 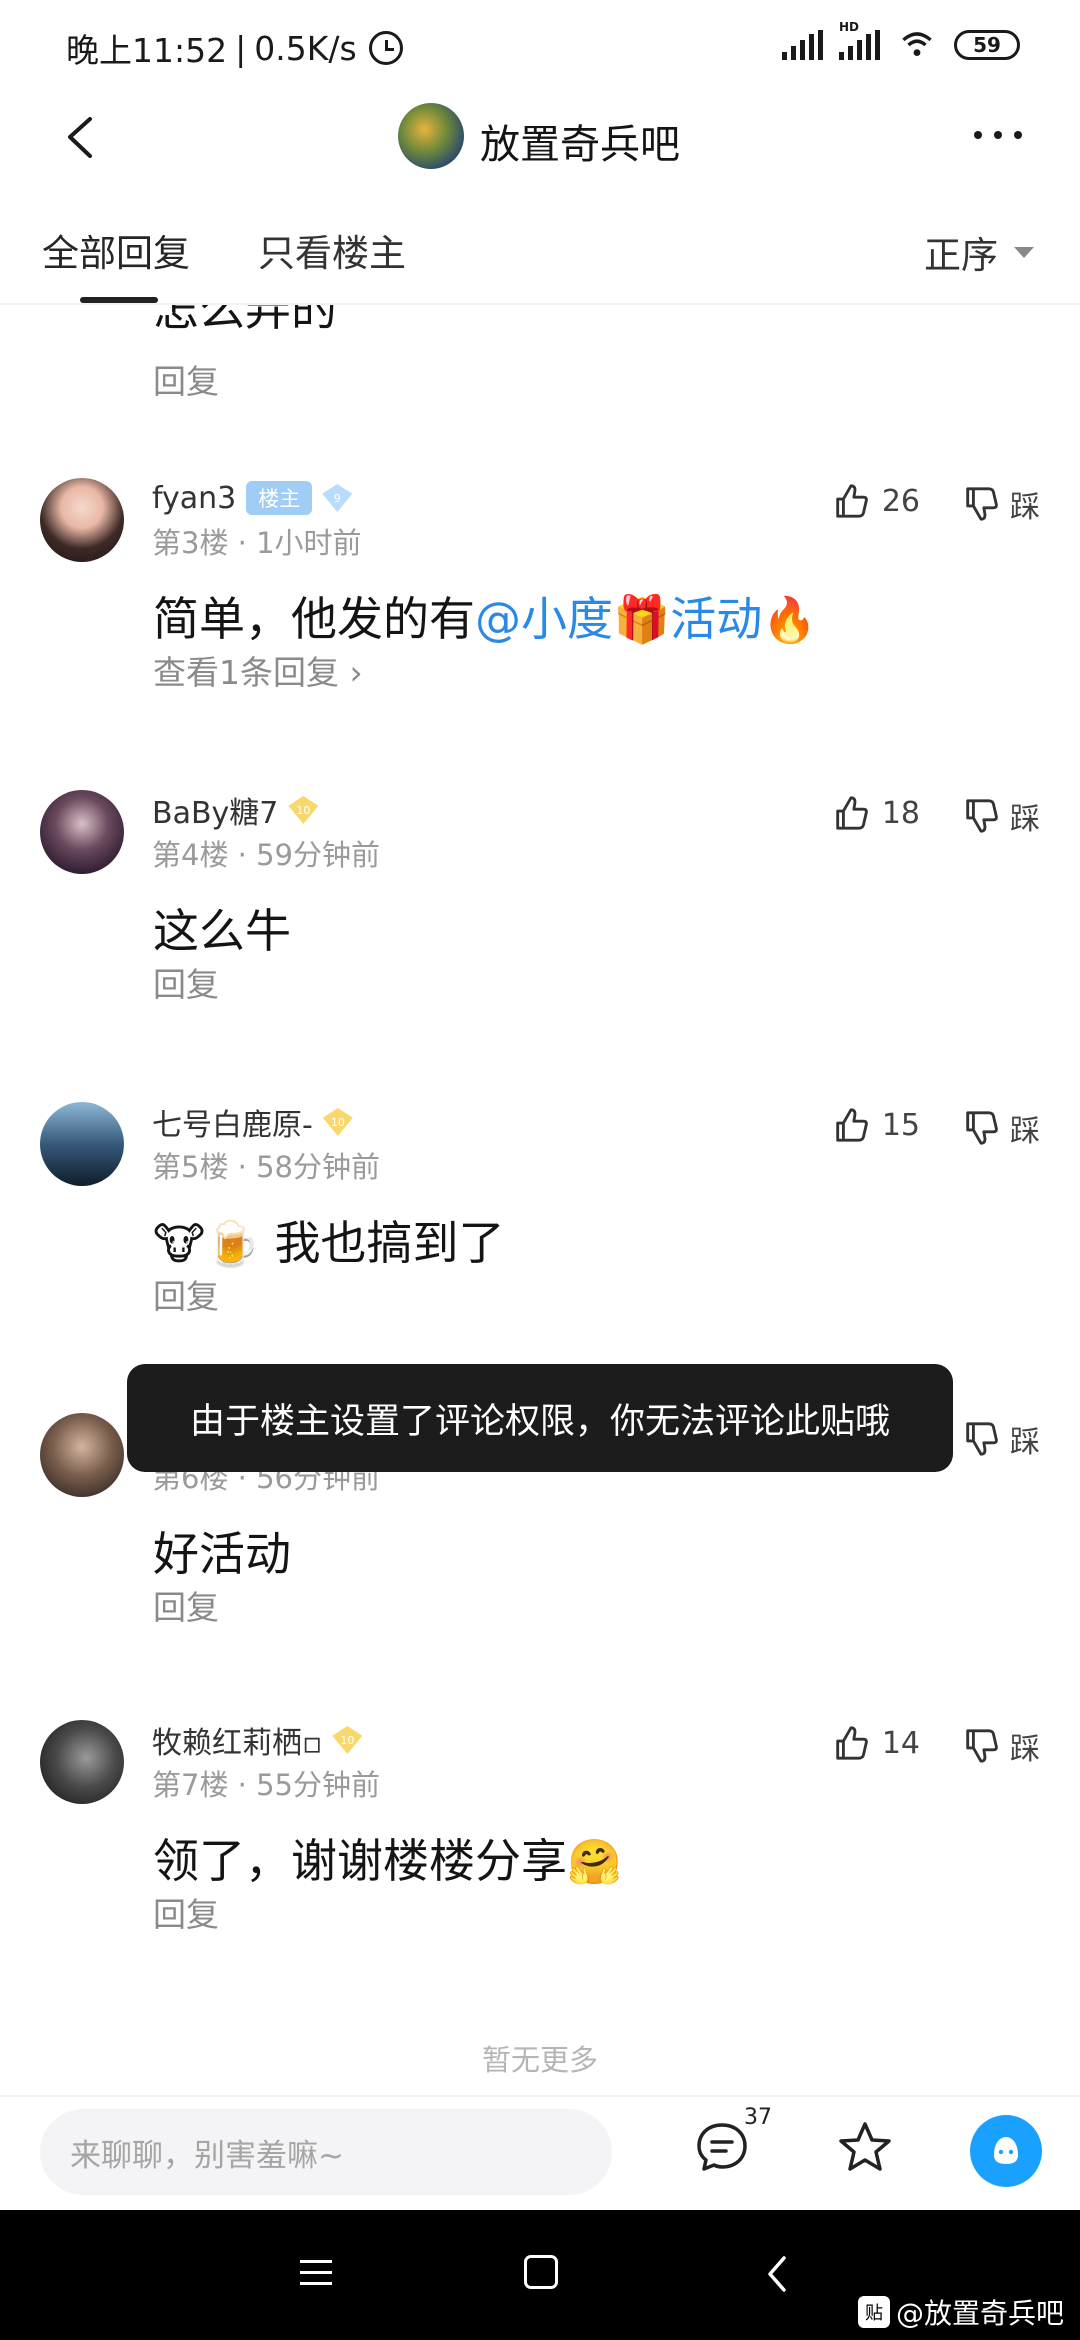 I want to click on username-row: fyan3 楼主 9, so click(x=252, y=498).